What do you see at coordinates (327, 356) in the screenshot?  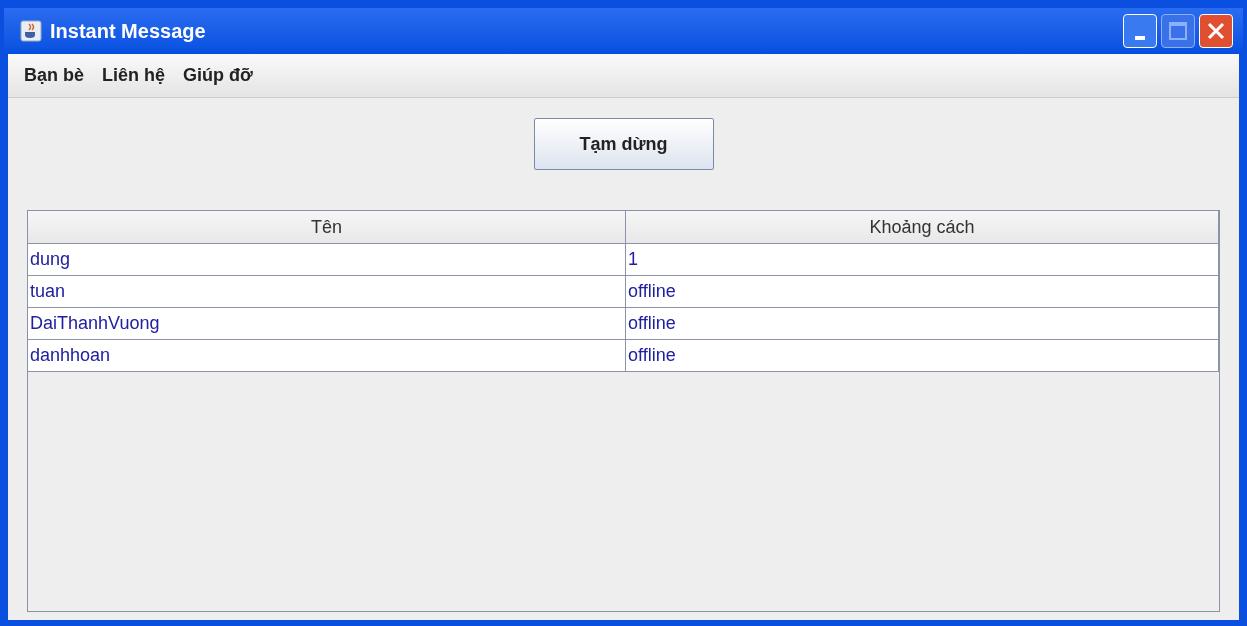 I see `table-cell: danhhoan` at bounding box center [327, 356].